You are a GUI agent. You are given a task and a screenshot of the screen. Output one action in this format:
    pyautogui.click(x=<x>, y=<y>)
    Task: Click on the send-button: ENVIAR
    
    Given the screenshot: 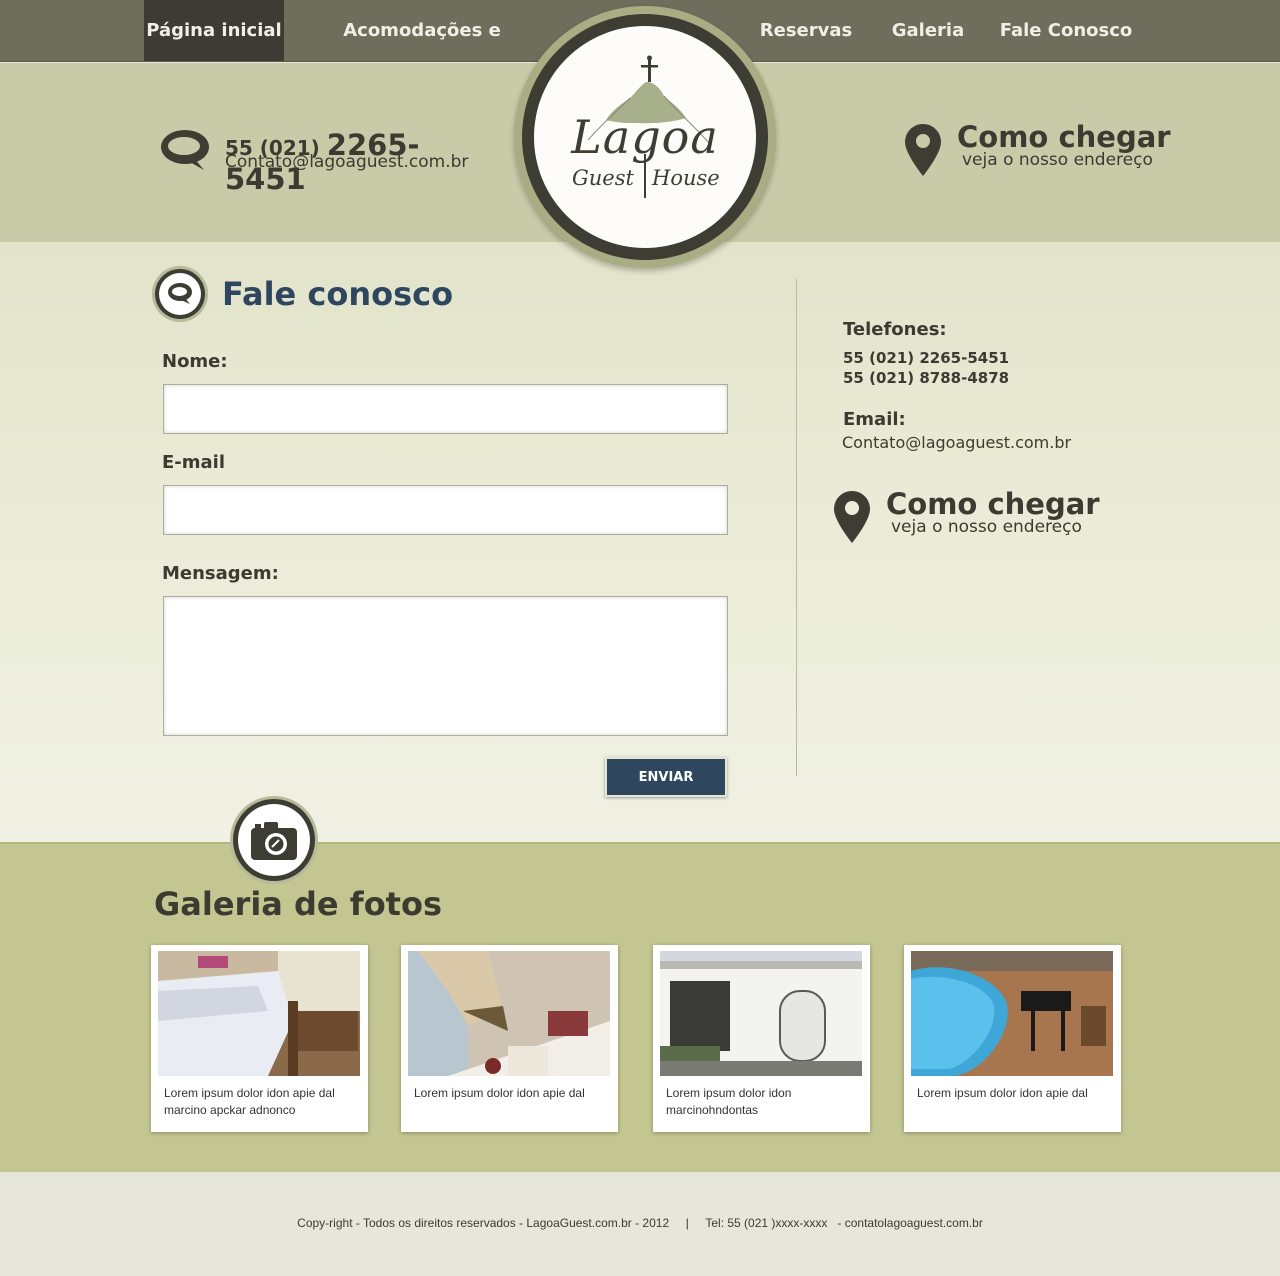 What is the action you would take?
    pyautogui.click(x=666, y=777)
    